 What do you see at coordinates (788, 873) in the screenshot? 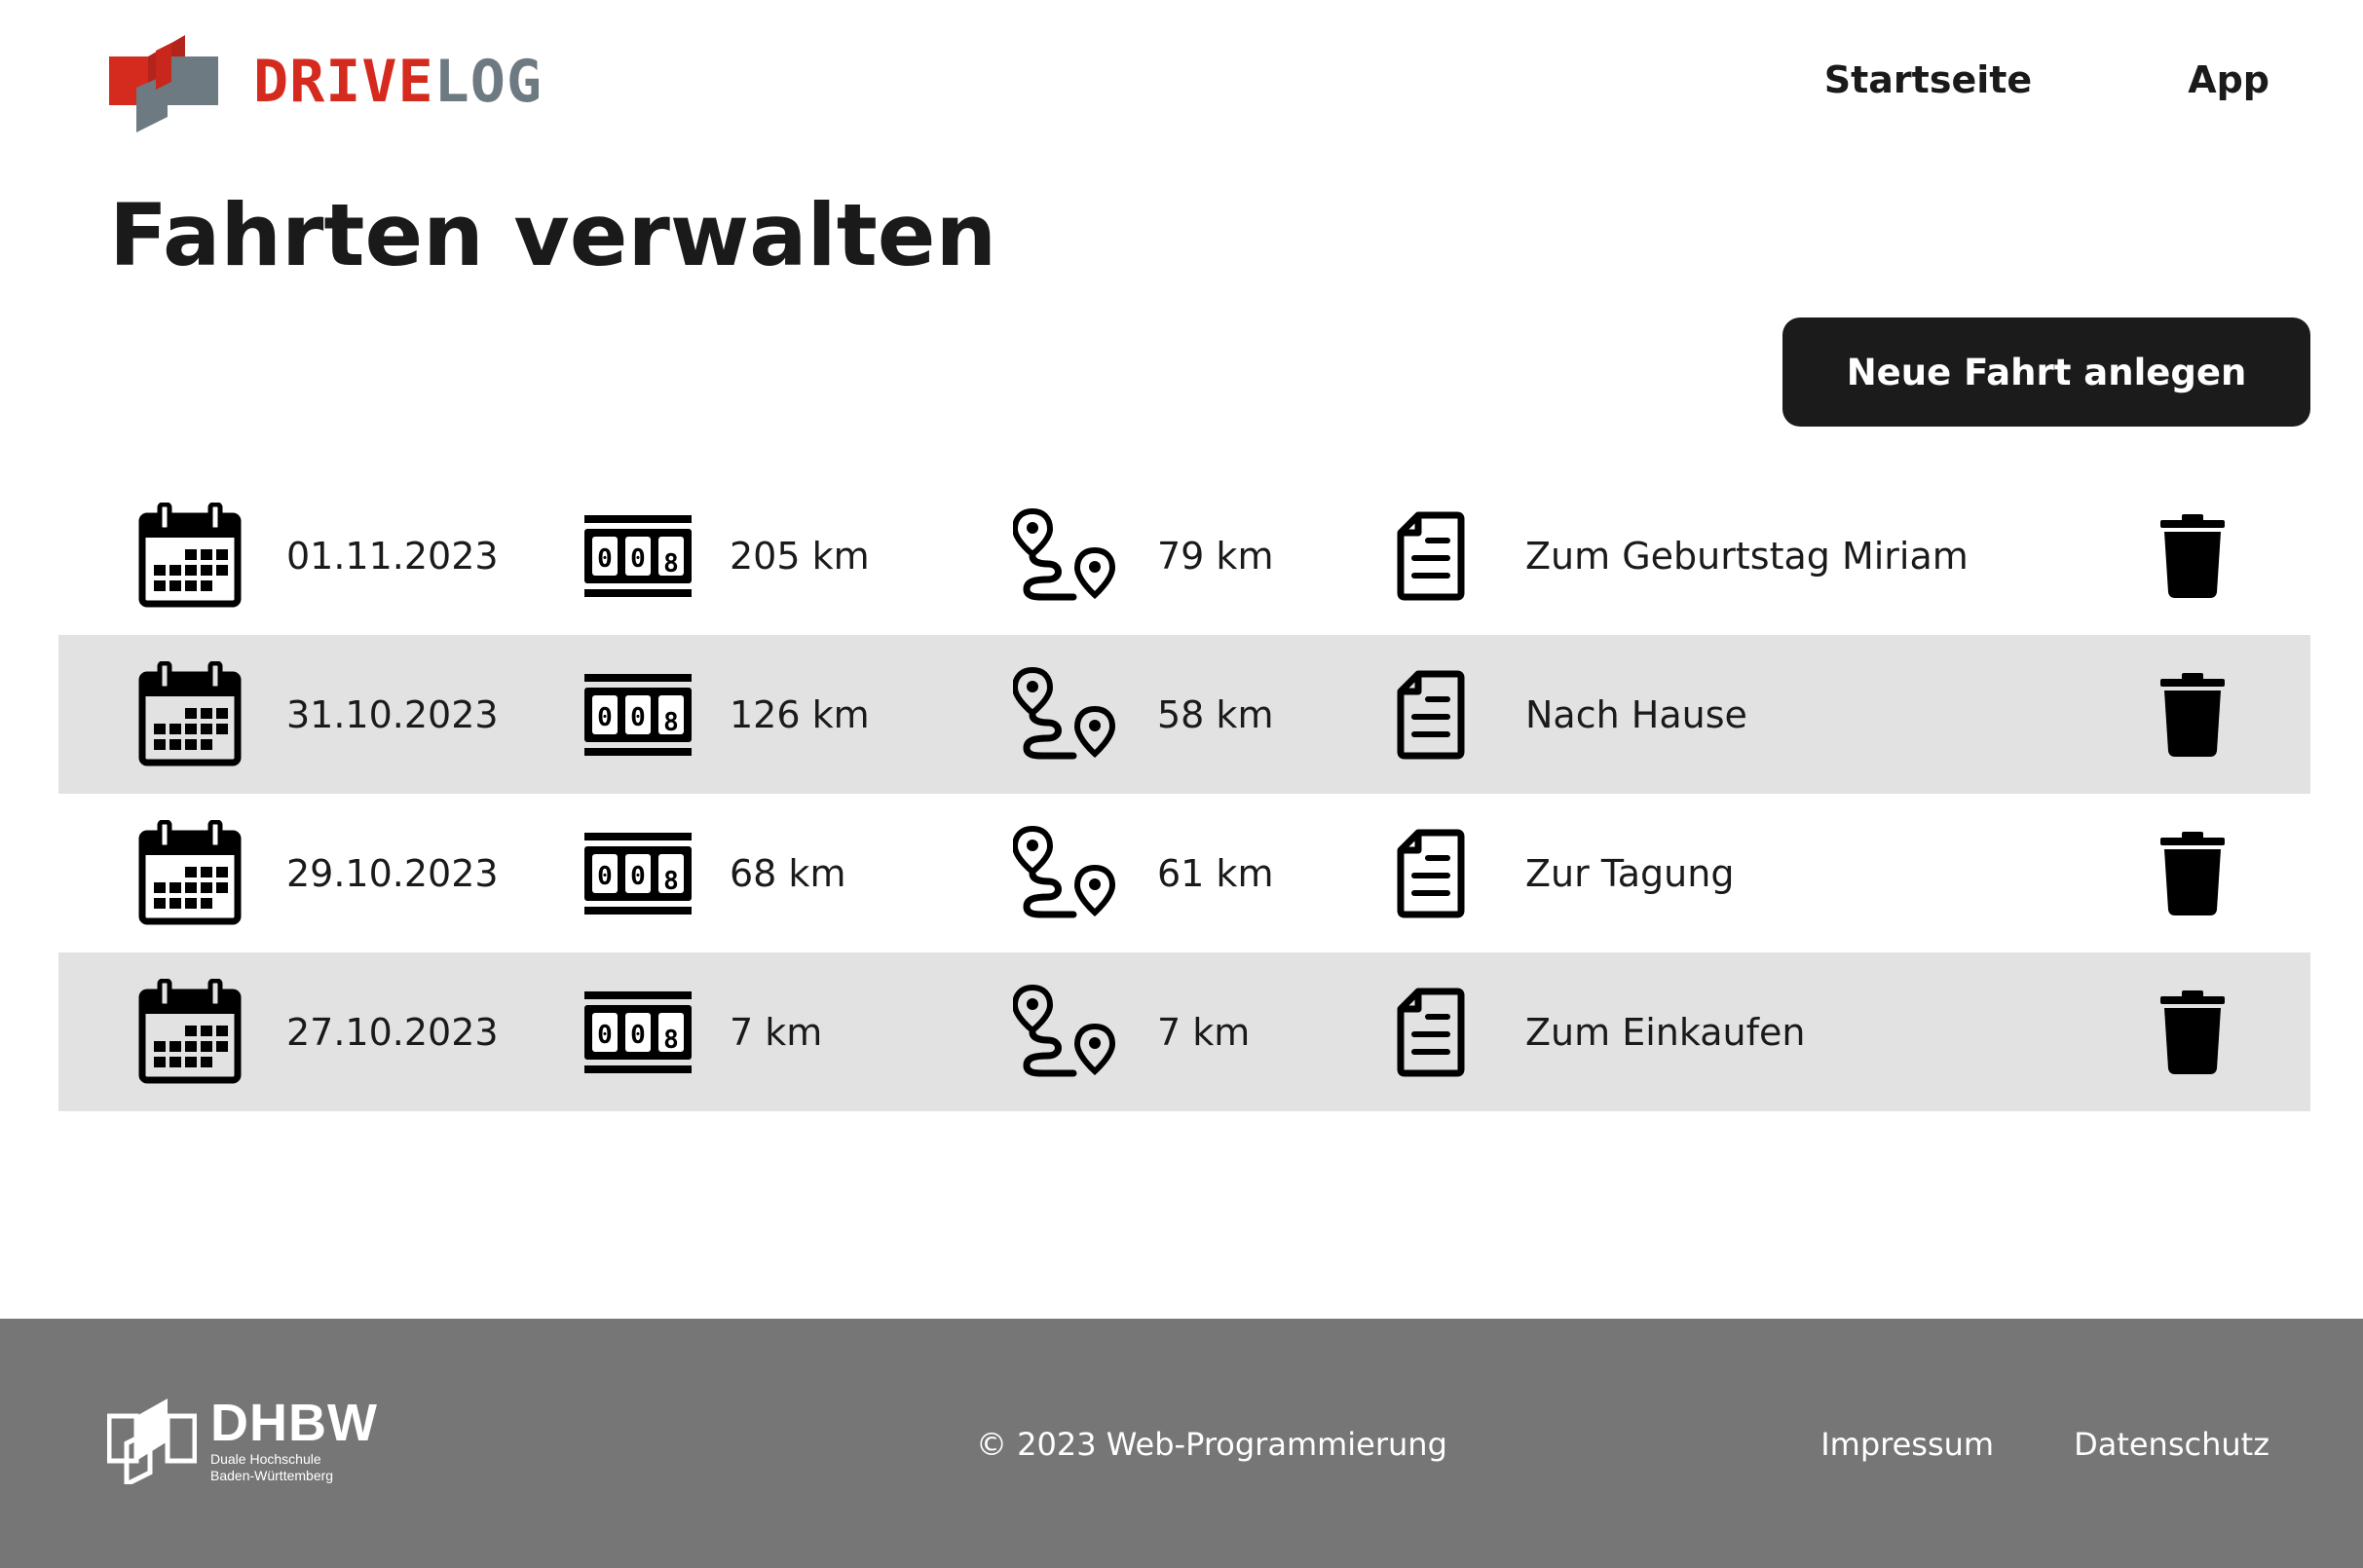
I see `trip-odometer: 68 km` at bounding box center [788, 873].